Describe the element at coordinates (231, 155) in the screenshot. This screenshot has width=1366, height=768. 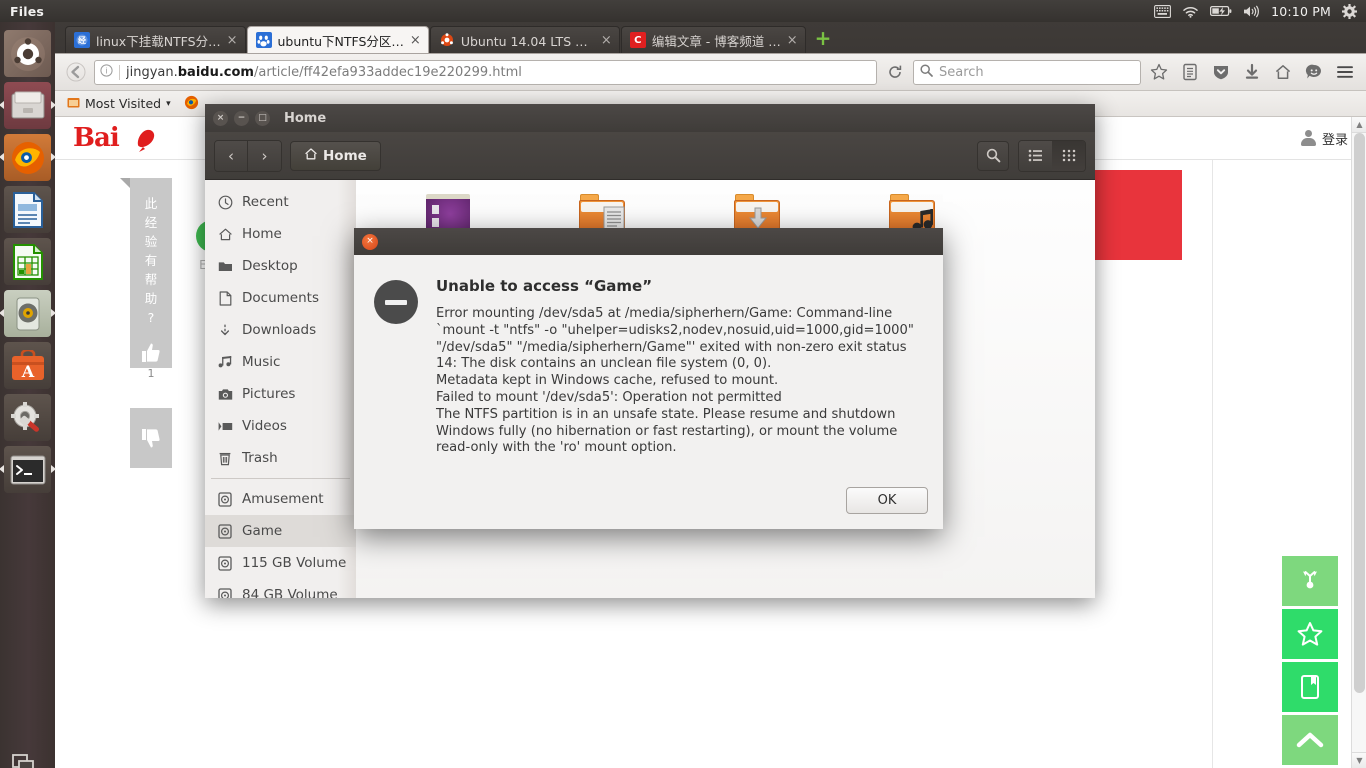
I see `files-back-button: ‹` at that location.